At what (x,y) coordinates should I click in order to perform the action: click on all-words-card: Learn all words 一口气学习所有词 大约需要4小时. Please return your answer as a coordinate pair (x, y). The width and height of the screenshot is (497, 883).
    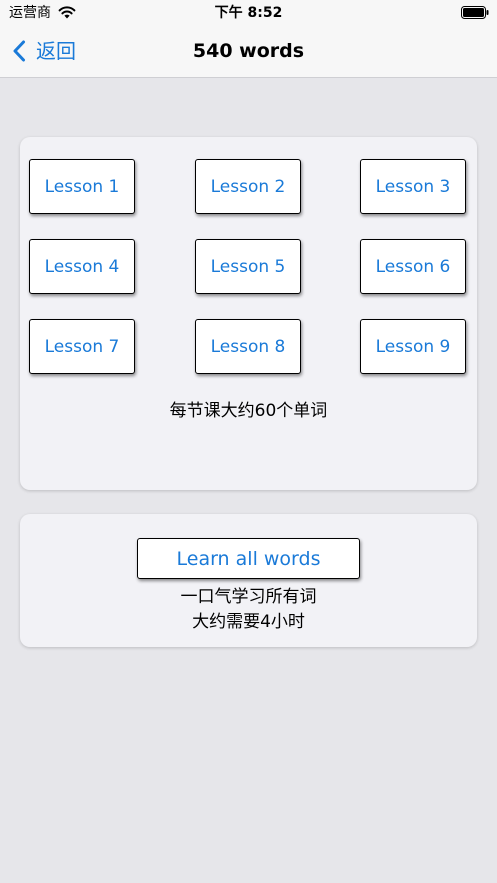
    Looking at the image, I should click on (248, 580).